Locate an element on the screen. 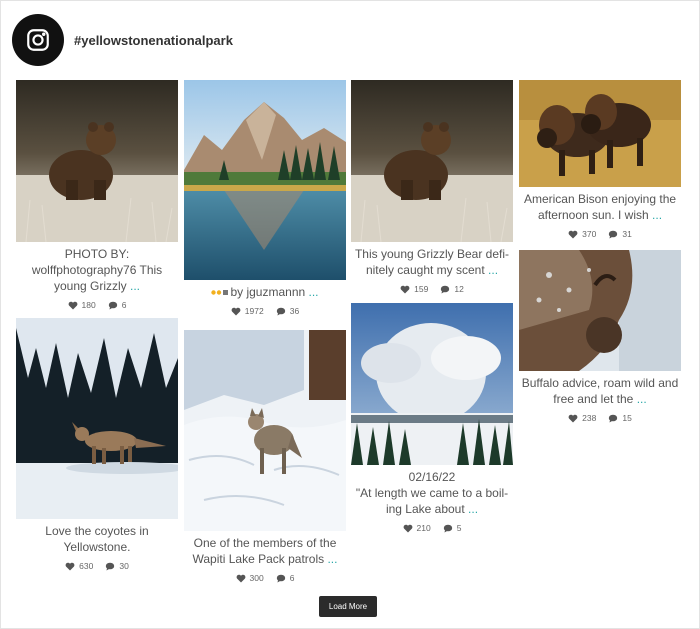  comments-count: 31 is located at coordinates (627, 234).